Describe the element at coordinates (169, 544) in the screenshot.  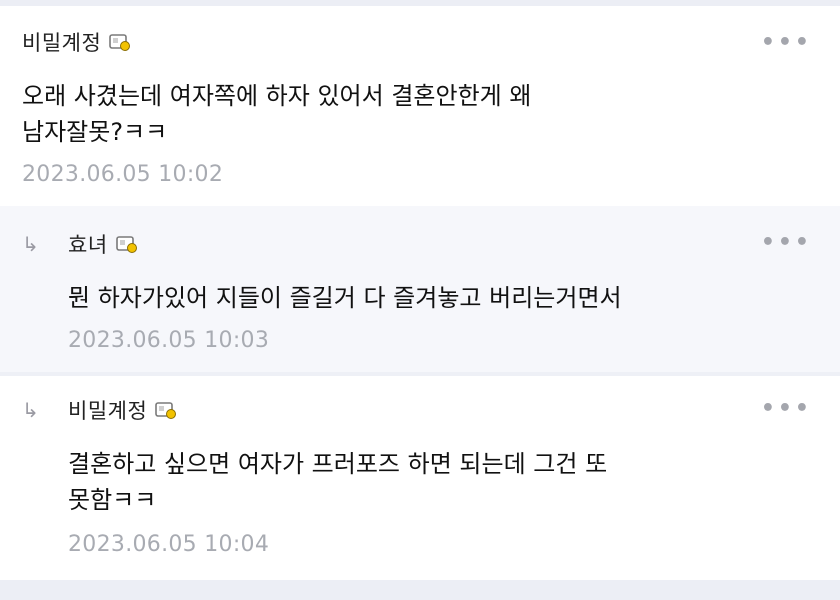
I see `comment-timestamp: 2023.06.05 10:04` at that location.